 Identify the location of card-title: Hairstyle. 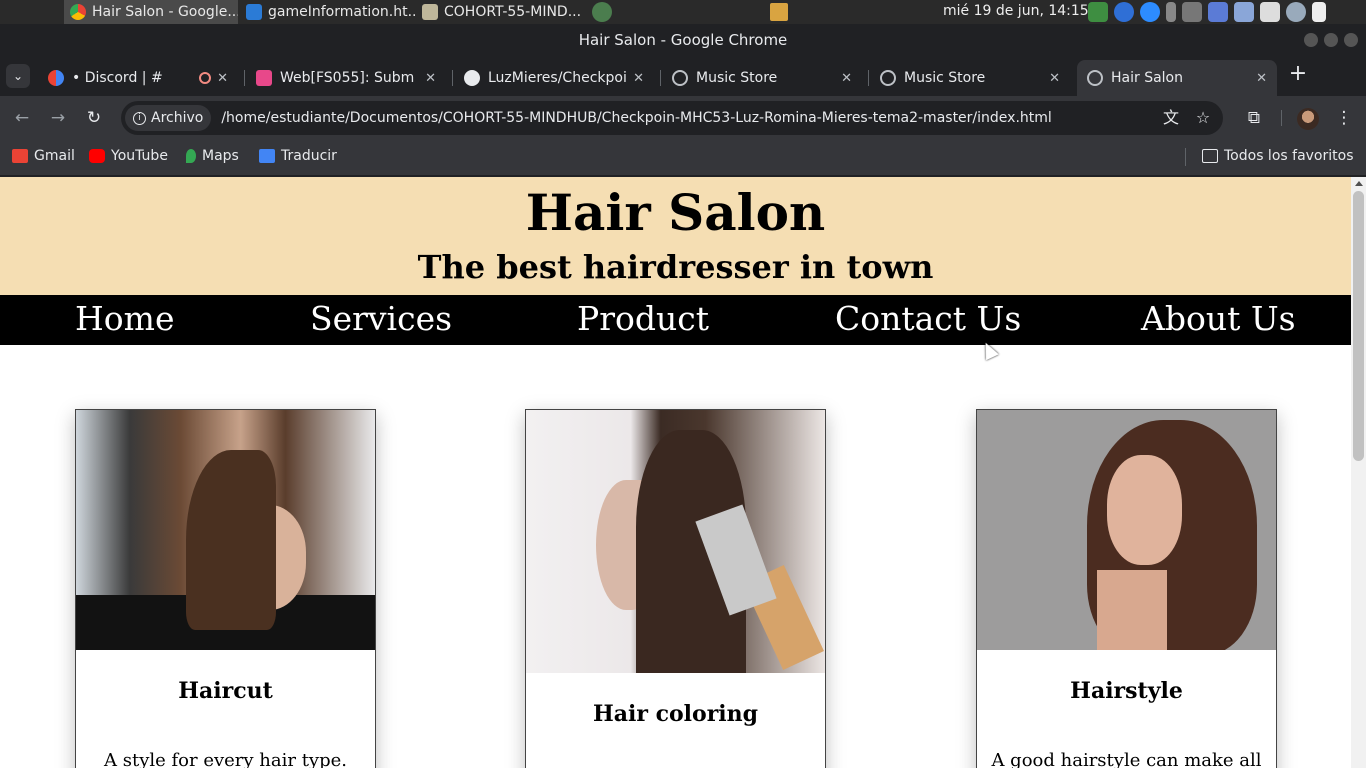
(1126, 691).